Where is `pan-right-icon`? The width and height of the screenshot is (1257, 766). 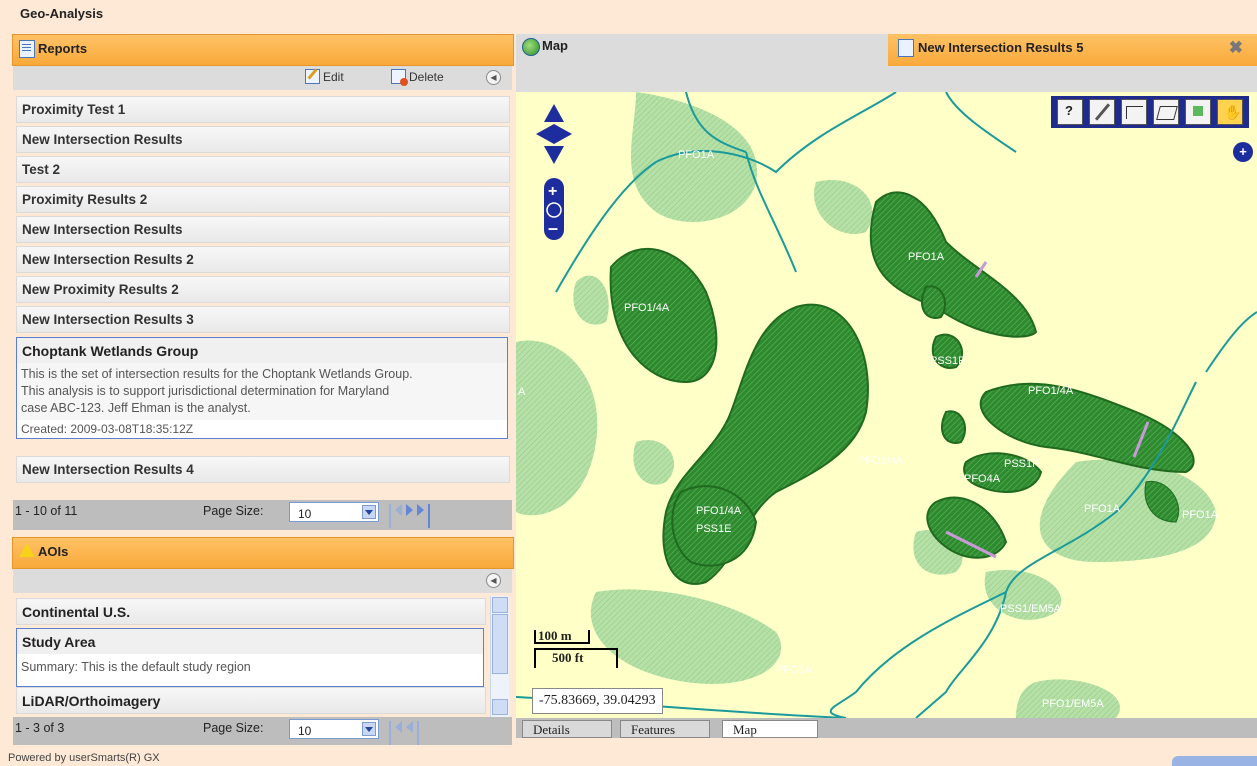
pan-right-icon is located at coordinates (563, 134).